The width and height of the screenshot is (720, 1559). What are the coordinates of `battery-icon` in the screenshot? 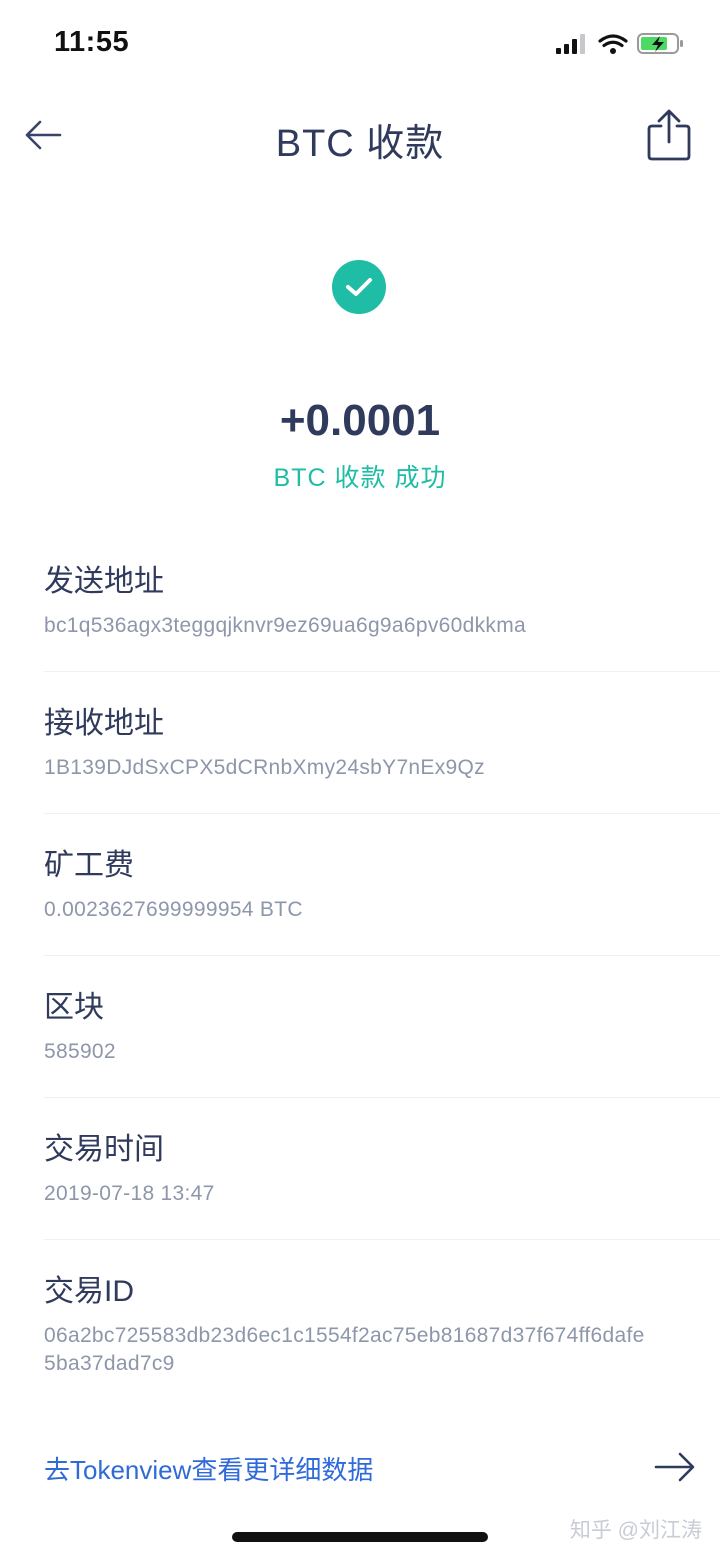 It's located at (660, 43).